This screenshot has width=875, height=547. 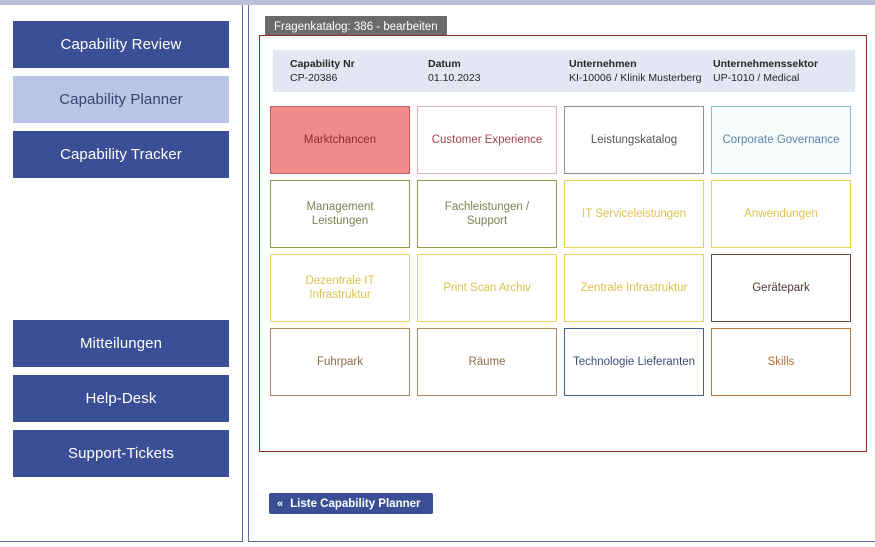 I want to click on capability-tile: Räume, so click(x=487, y=362).